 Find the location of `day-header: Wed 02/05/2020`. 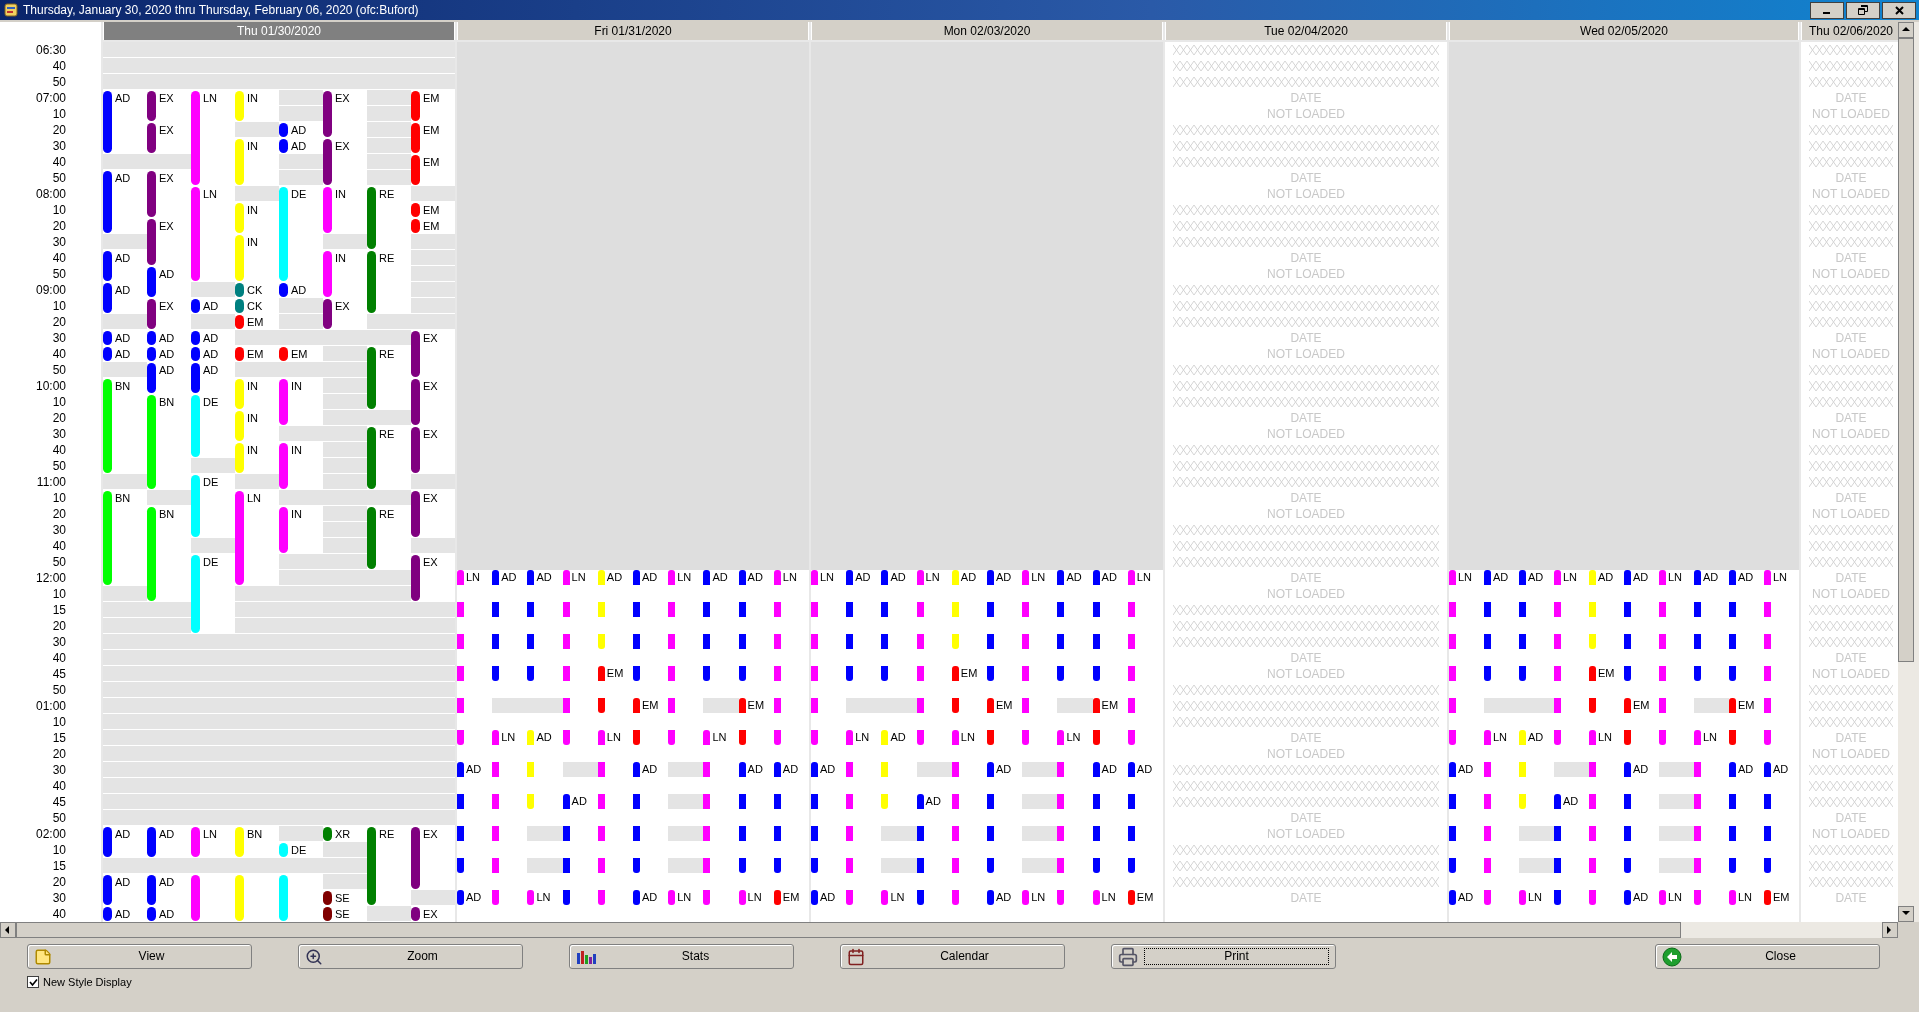

day-header: Wed 02/05/2020 is located at coordinates (1624, 31).